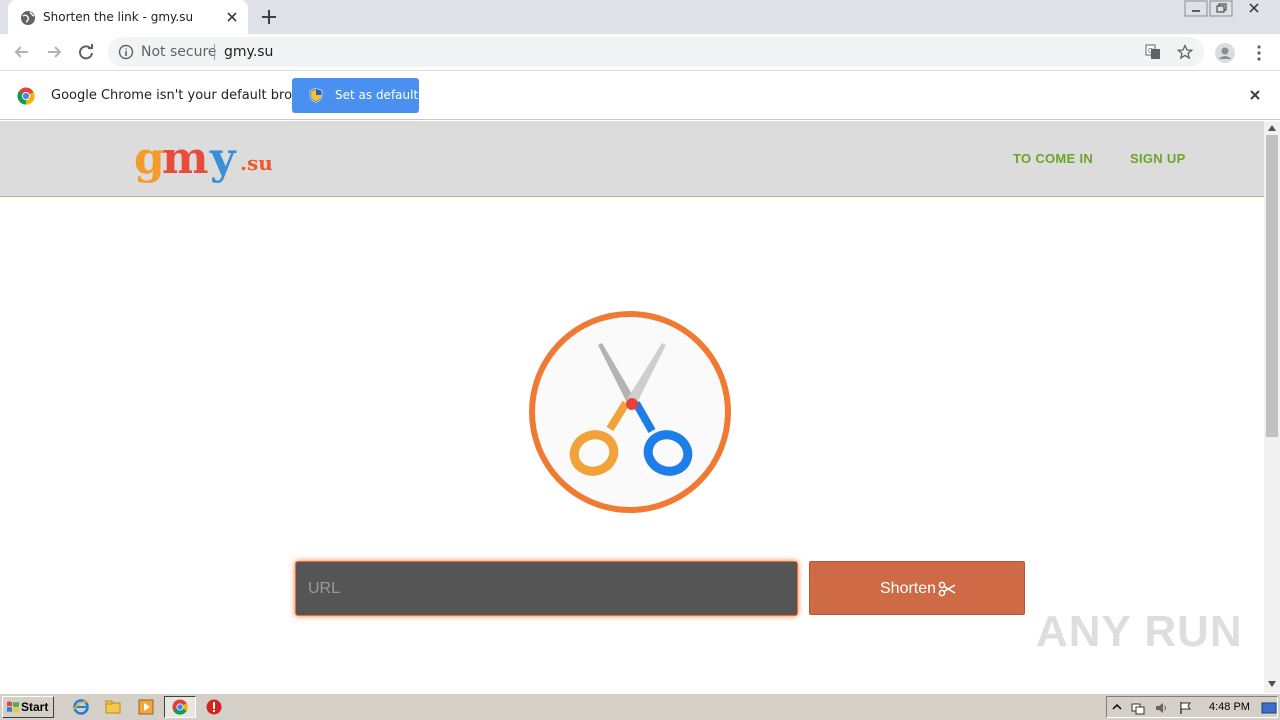 This screenshot has width=1280, height=720. I want to click on chrome-icon, so click(180, 707).